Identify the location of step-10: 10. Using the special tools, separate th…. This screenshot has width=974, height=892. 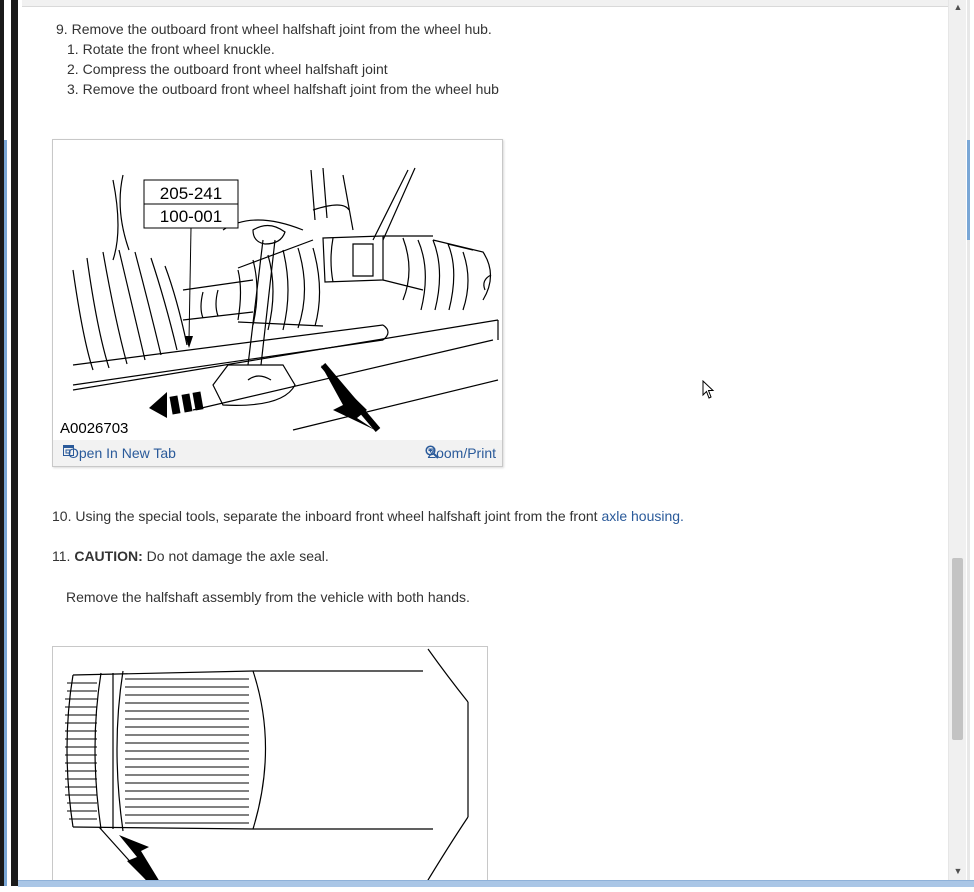
(368, 516).